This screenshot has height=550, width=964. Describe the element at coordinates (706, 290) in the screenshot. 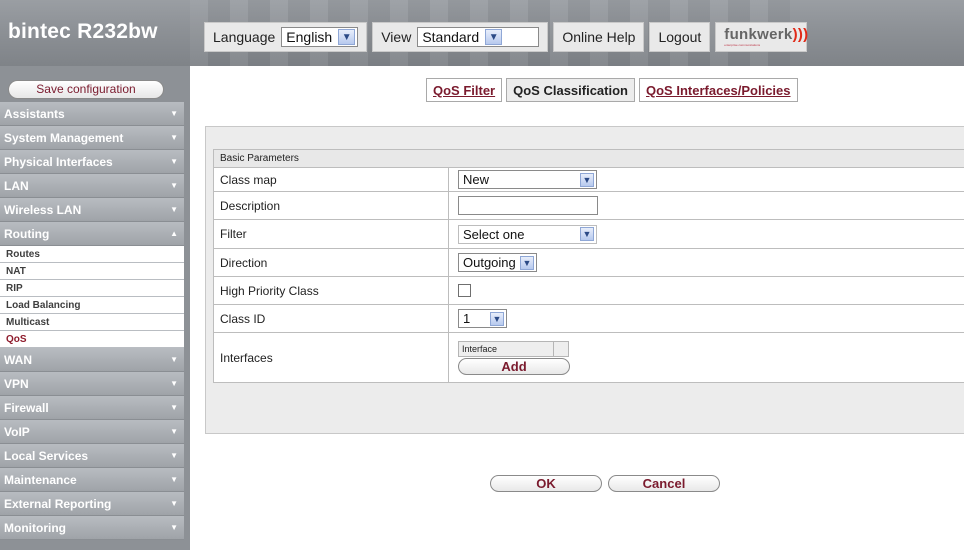

I see `high-priority-cell` at that location.